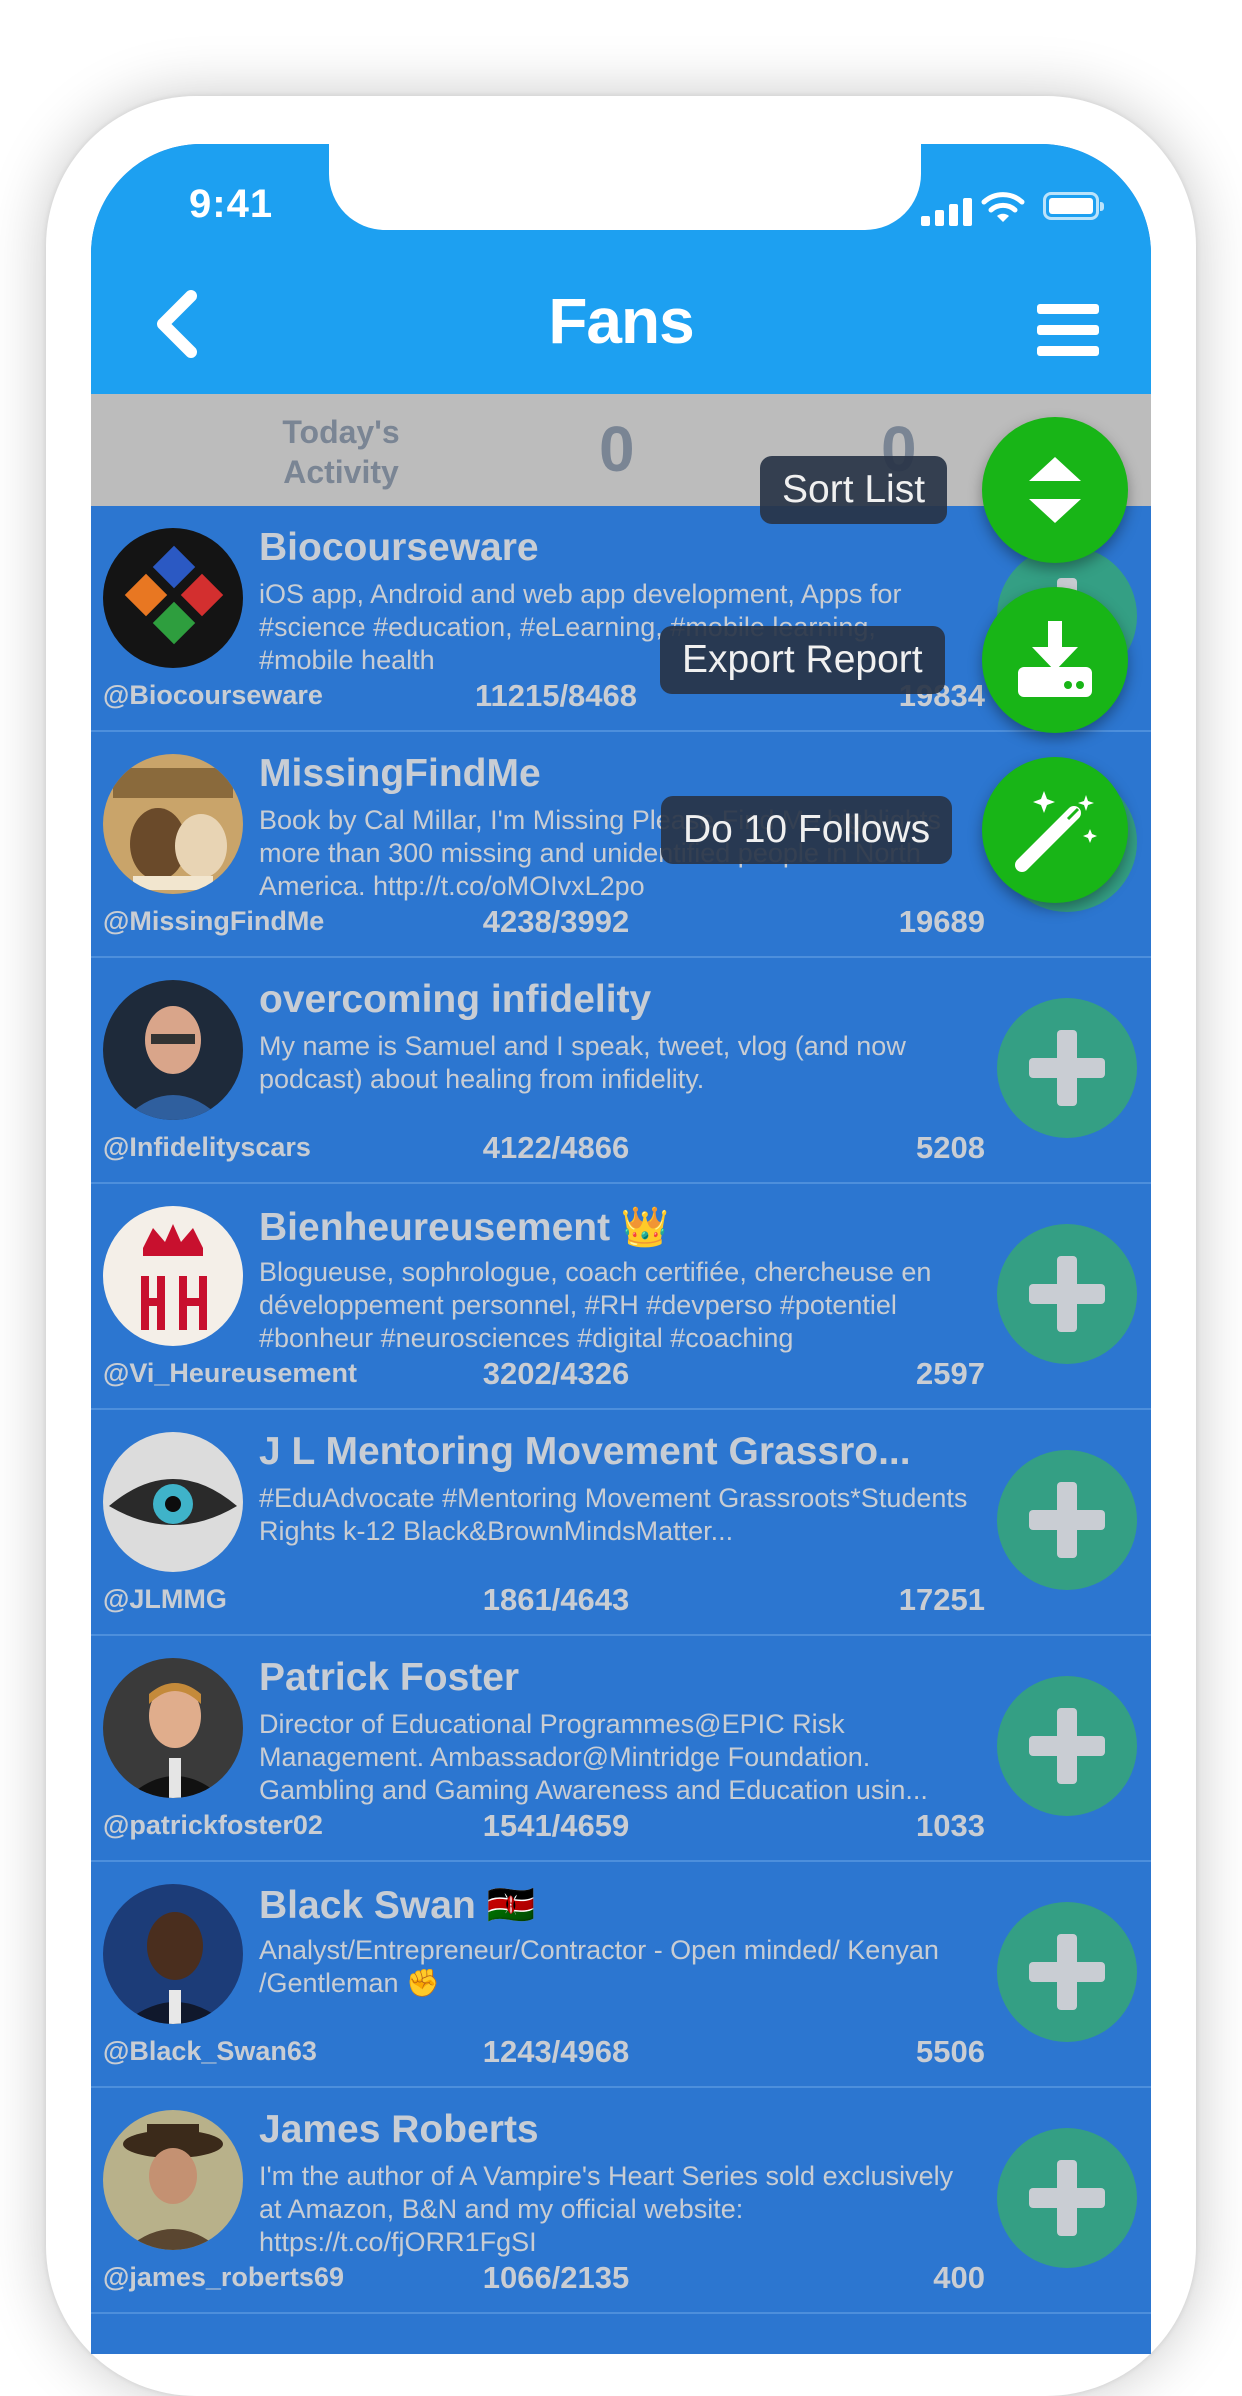 This screenshot has height=2396, width=1242. I want to click on fan-ratio: 4122/4866, so click(556, 1147).